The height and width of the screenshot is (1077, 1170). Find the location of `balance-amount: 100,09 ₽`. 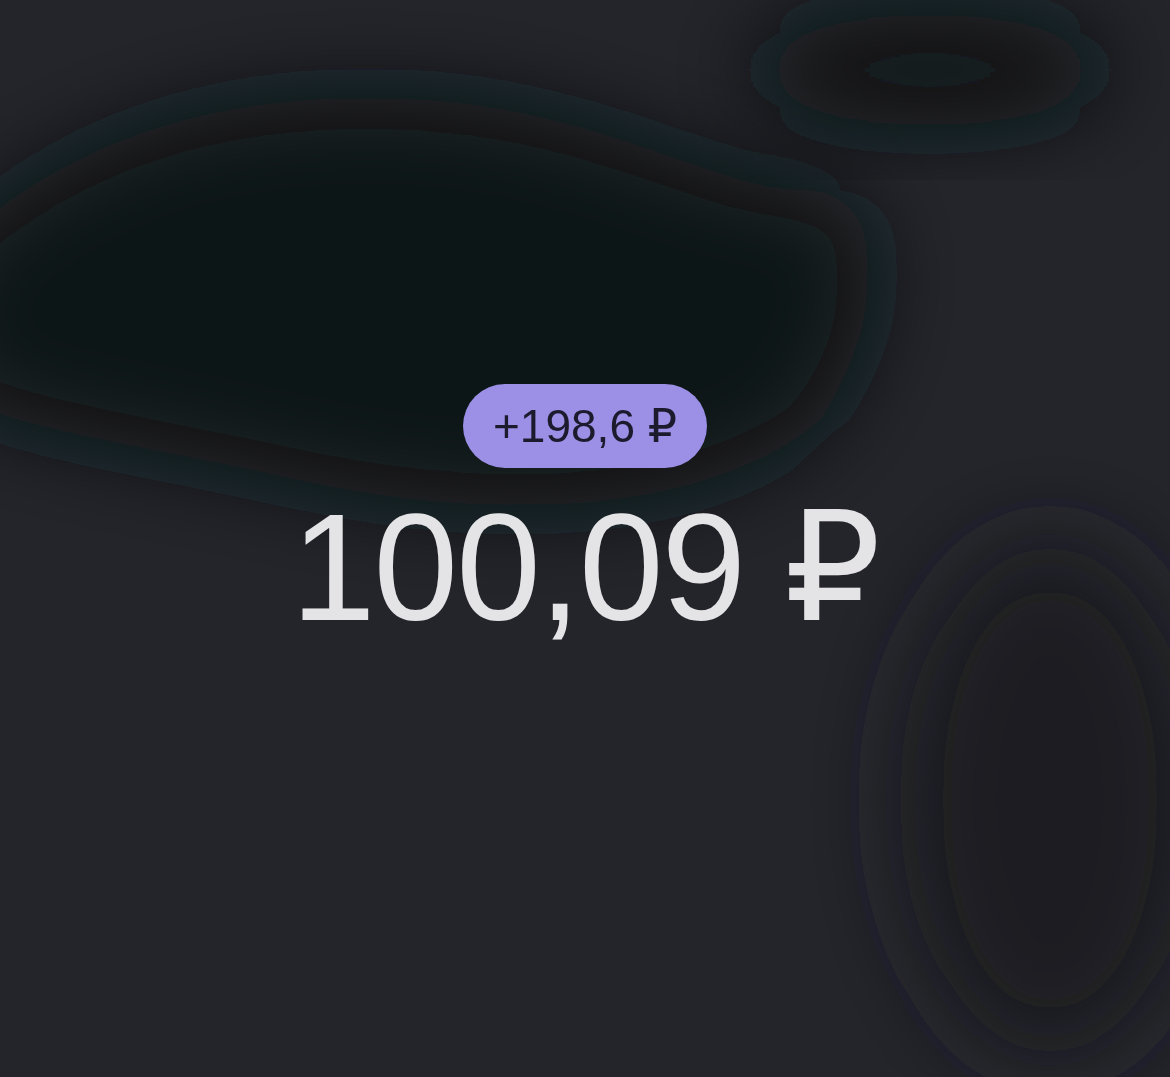

balance-amount: 100,09 ₽ is located at coordinates (585, 567).